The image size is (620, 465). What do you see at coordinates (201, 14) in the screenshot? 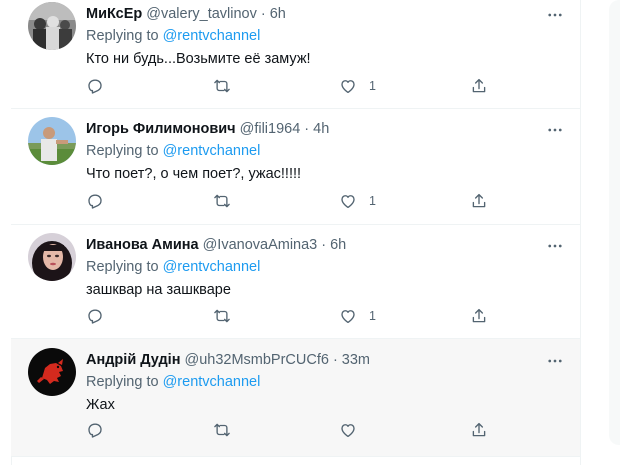
I see `author-handle: @valery_tavlinov` at bounding box center [201, 14].